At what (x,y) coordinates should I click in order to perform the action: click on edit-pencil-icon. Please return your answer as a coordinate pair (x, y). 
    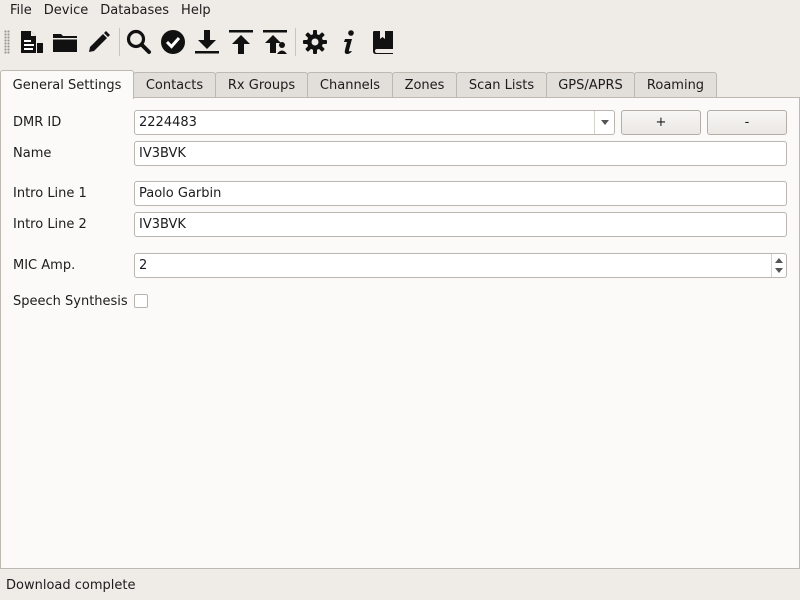
    Looking at the image, I should click on (99, 41).